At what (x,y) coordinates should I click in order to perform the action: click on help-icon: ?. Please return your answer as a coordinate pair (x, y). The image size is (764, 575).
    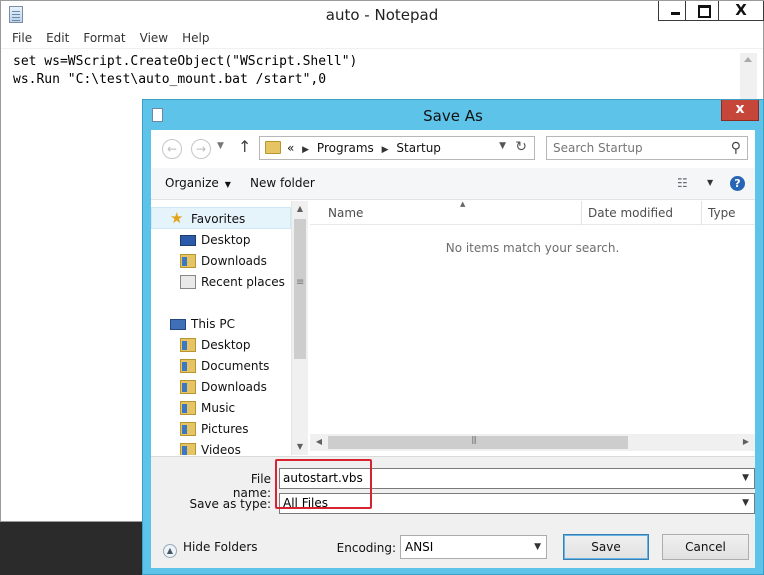
    Looking at the image, I should click on (737, 183).